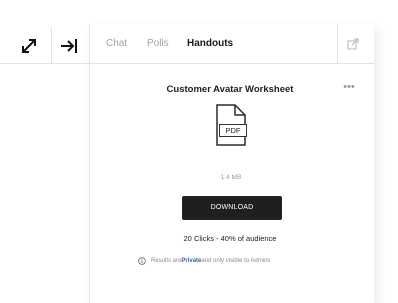  Describe the element at coordinates (44, 32) in the screenshot. I see `left-toolbar` at that location.